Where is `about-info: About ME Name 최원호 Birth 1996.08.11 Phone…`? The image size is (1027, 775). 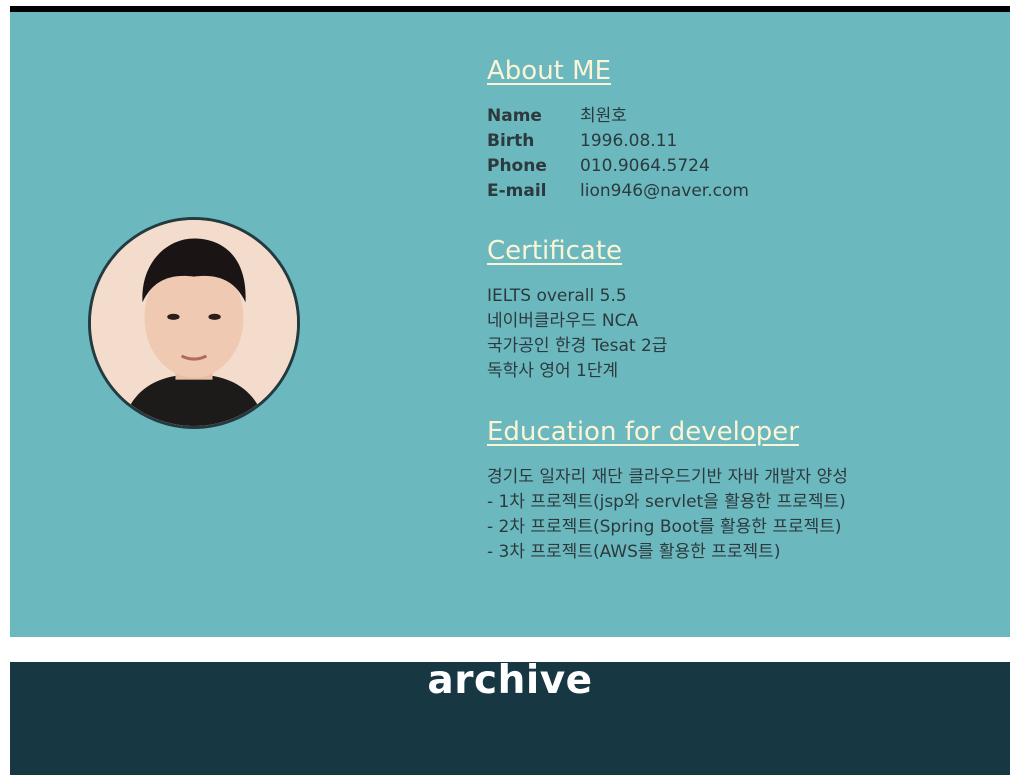 about-info: About ME Name 최원호 Birth 1996.08.11 Phone… is located at coordinates (737, 129).